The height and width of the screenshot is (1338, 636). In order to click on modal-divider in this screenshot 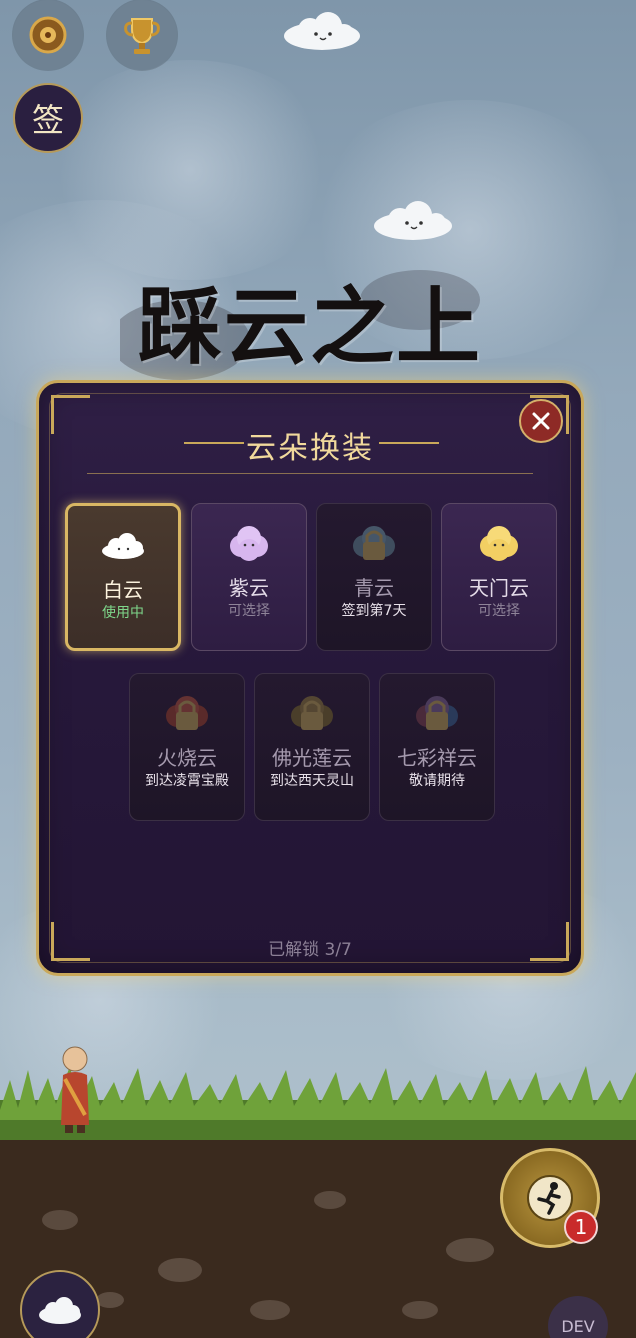, I will do `click(310, 473)`.